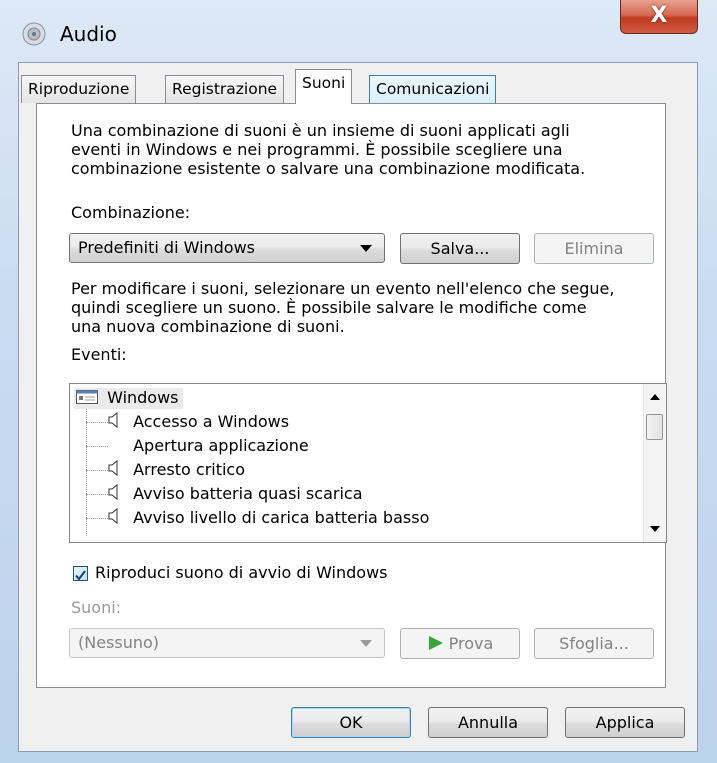 This screenshot has width=717, height=763. Describe the element at coordinates (594, 248) in the screenshot. I see `delete-button: Elimina` at that location.